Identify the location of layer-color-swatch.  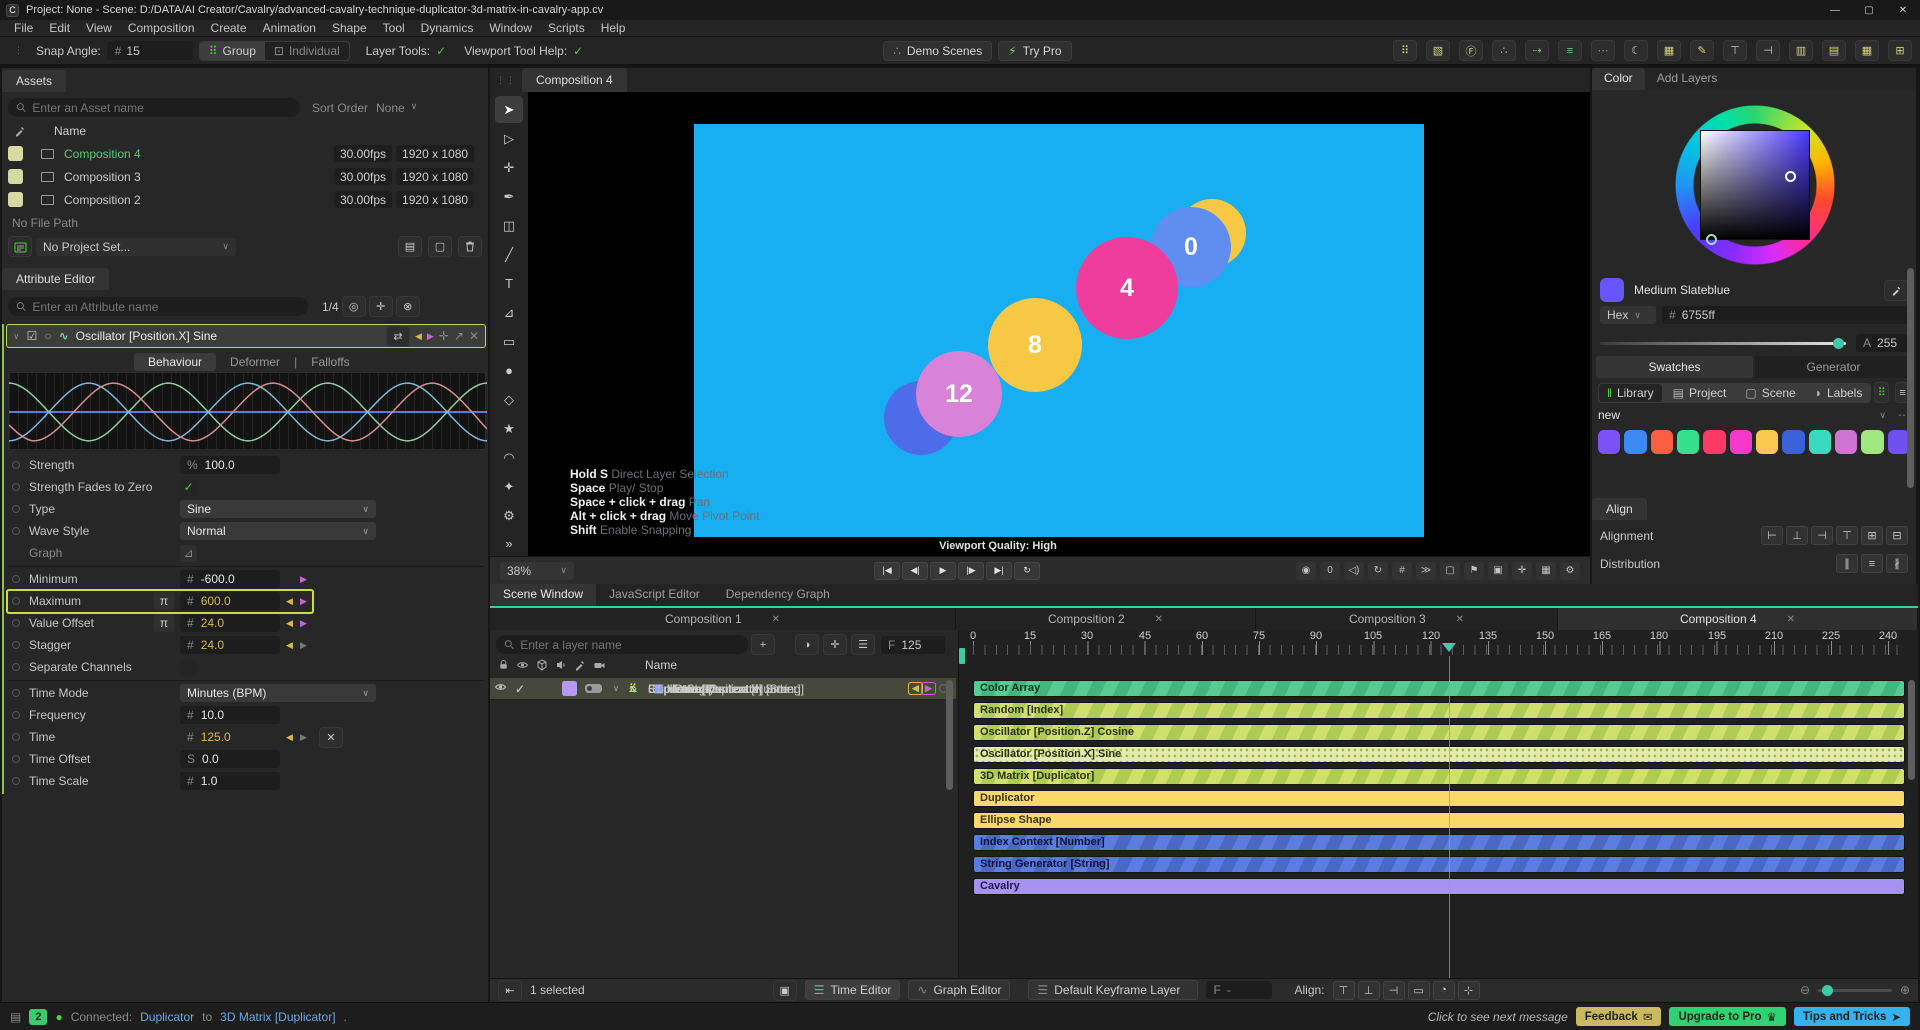
(569, 688).